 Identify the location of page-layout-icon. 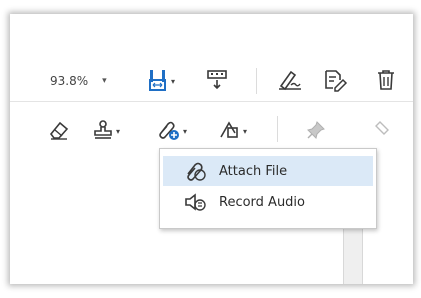
(157, 80).